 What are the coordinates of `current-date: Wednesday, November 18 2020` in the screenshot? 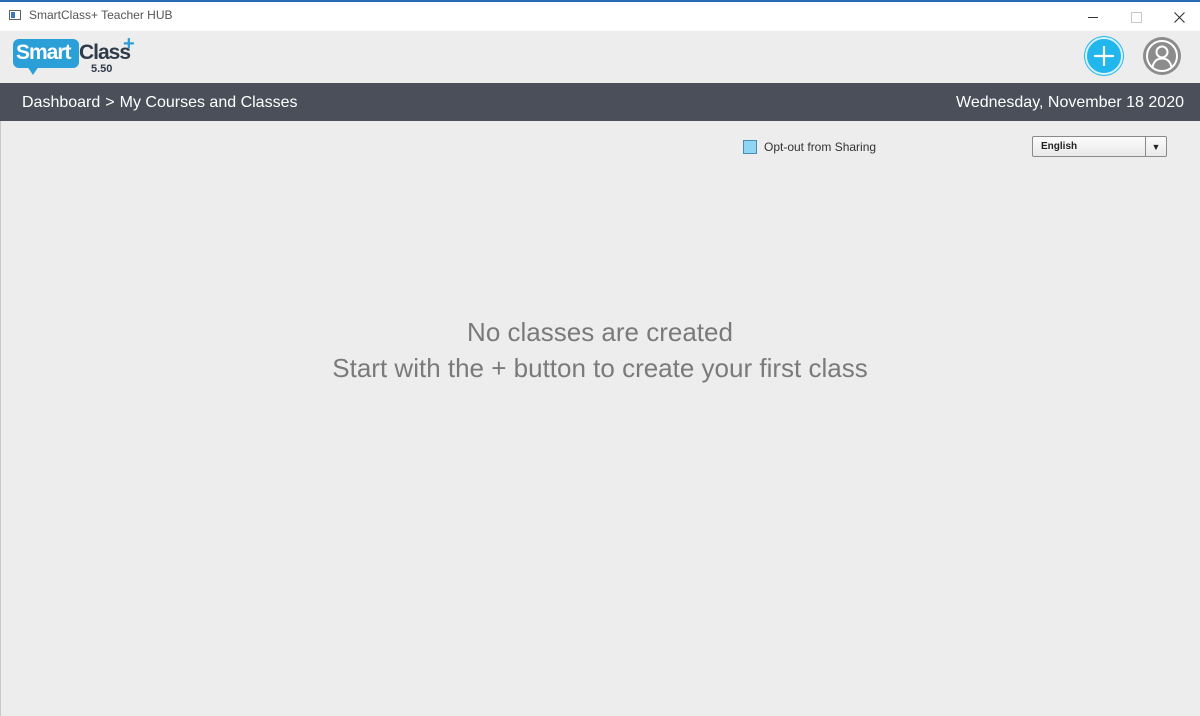 It's located at (1070, 102).